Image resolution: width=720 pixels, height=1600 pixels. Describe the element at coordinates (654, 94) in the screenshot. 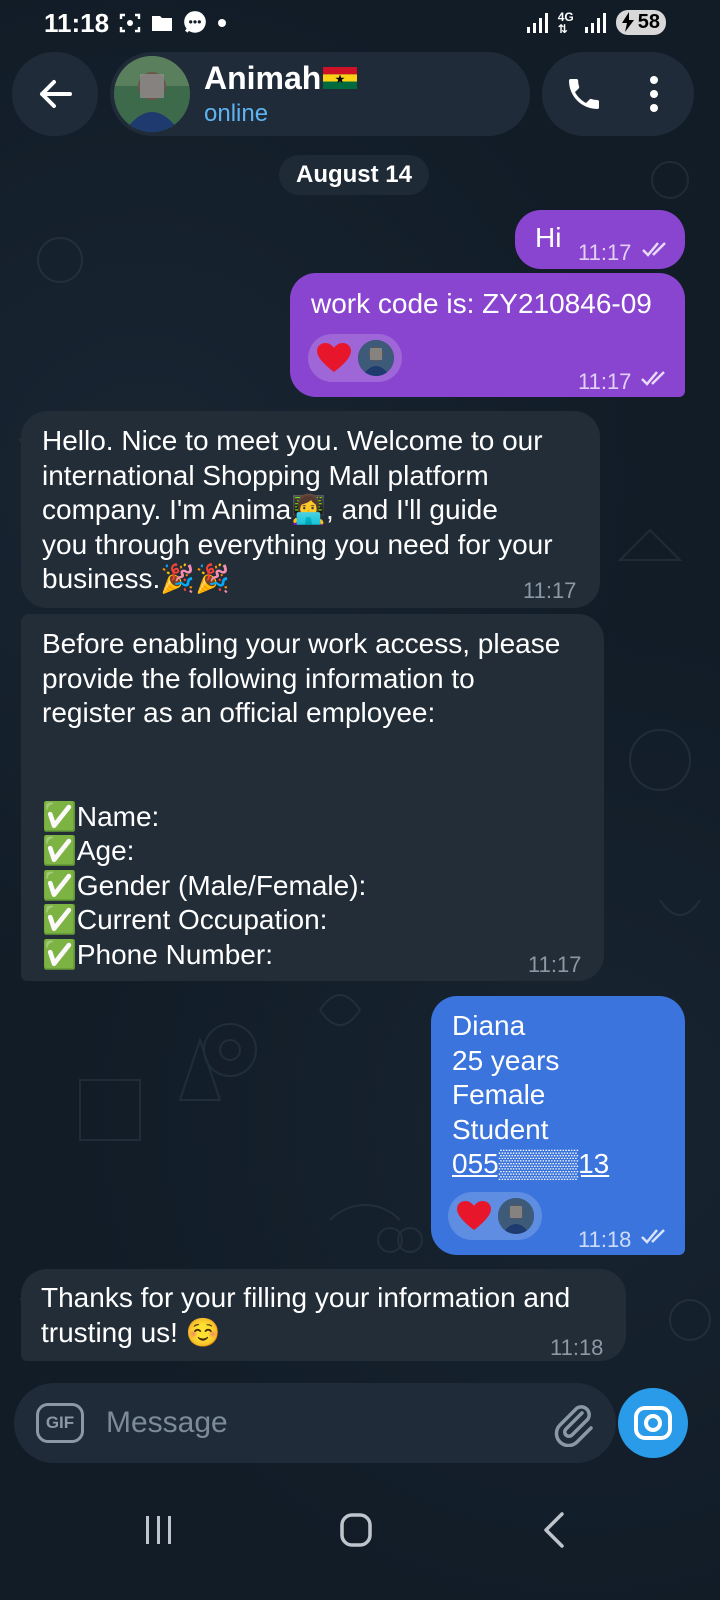

I see `more-vert-icon` at that location.